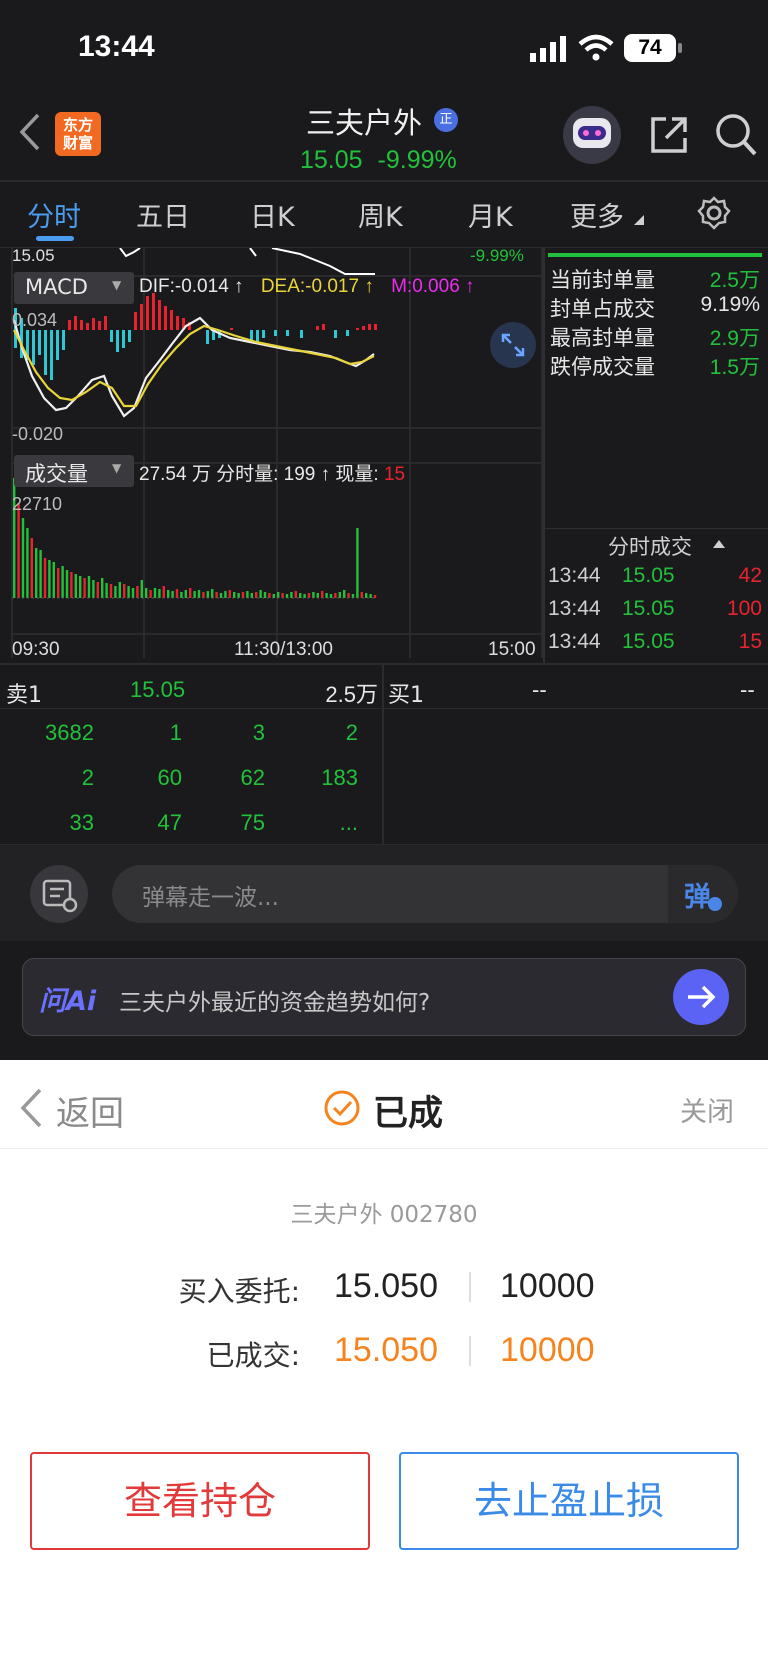 The height and width of the screenshot is (1663, 768). What do you see at coordinates (408, 1114) in the screenshot?
I see `sheet-status: 已成` at bounding box center [408, 1114].